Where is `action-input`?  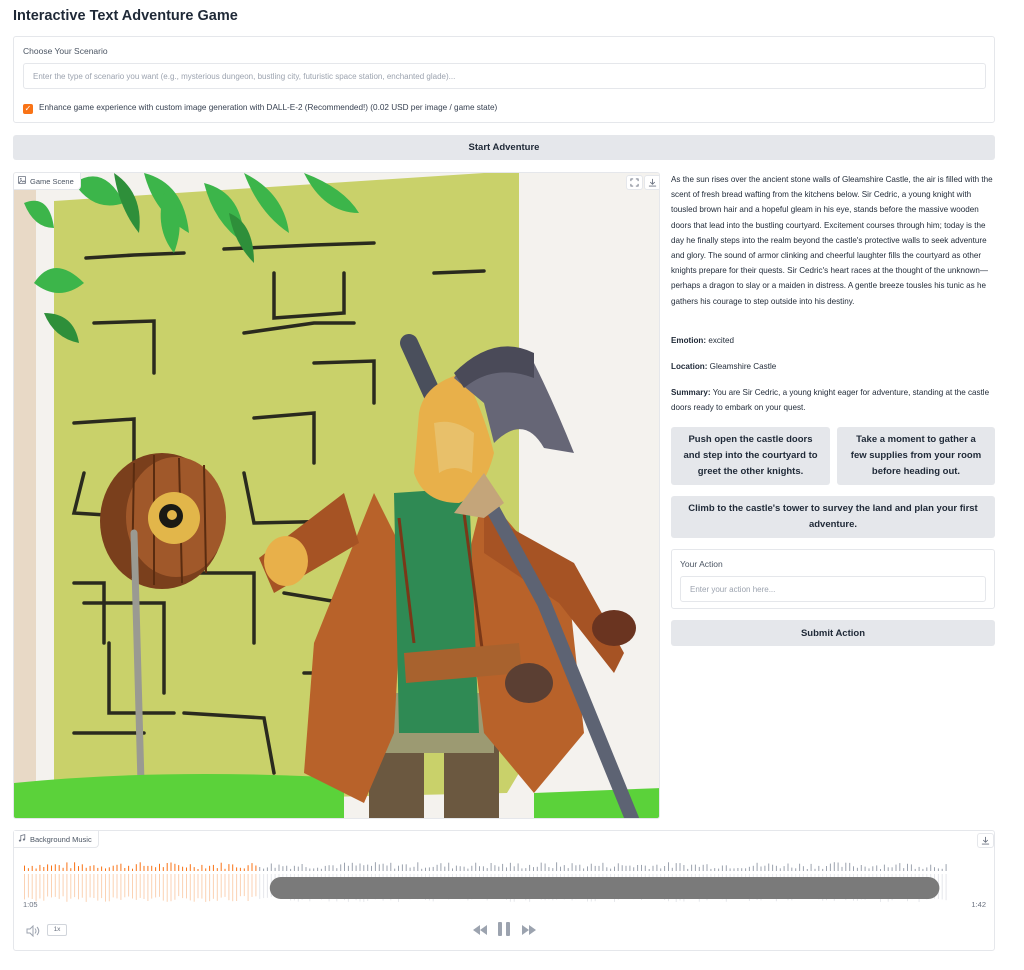
action-input is located at coordinates (833, 589).